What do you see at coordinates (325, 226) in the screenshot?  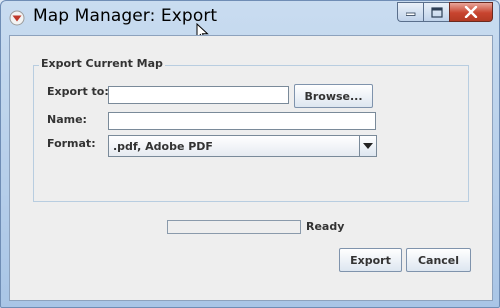 I see `status-text: Ready` at bounding box center [325, 226].